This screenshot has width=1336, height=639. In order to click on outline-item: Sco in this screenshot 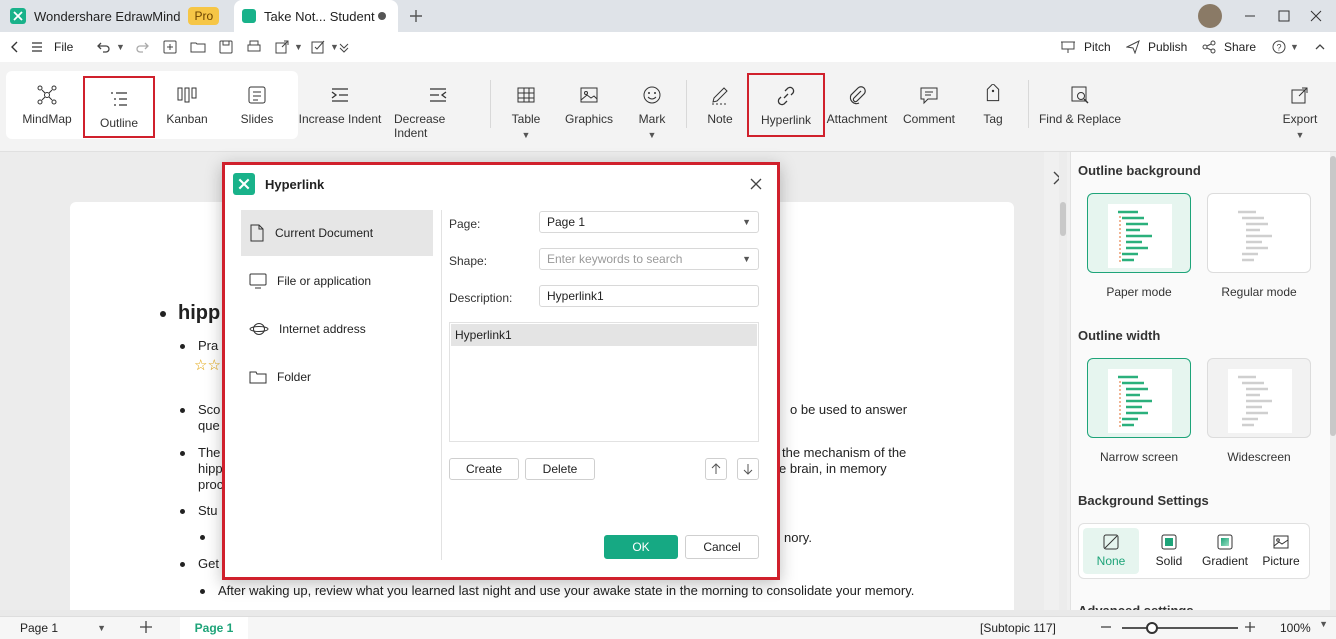, I will do `click(209, 409)`.